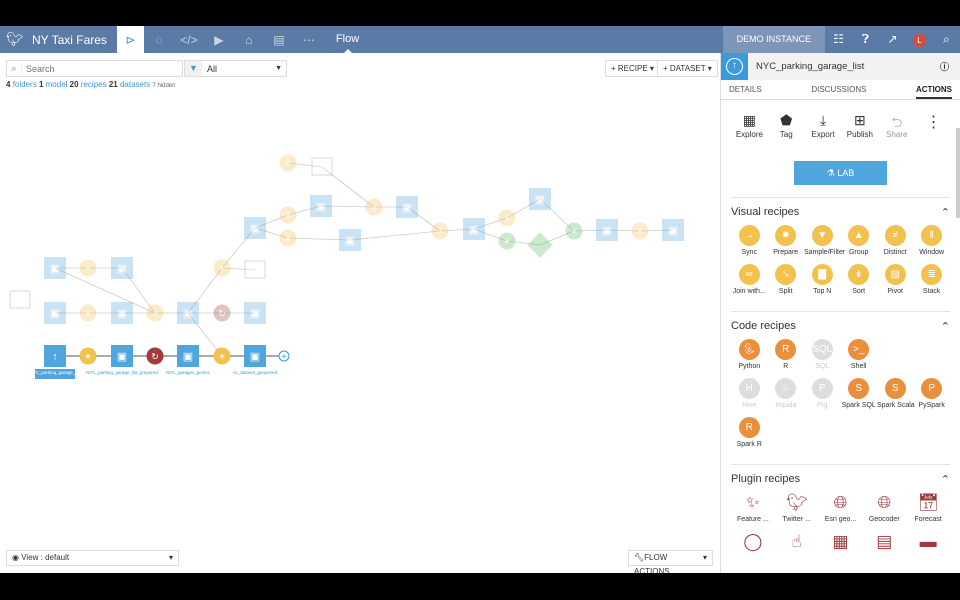  Describe the element at coordinates (235, 68) in the screenshot. I see `filter-dropdown: ▼ All ▼` at that location.